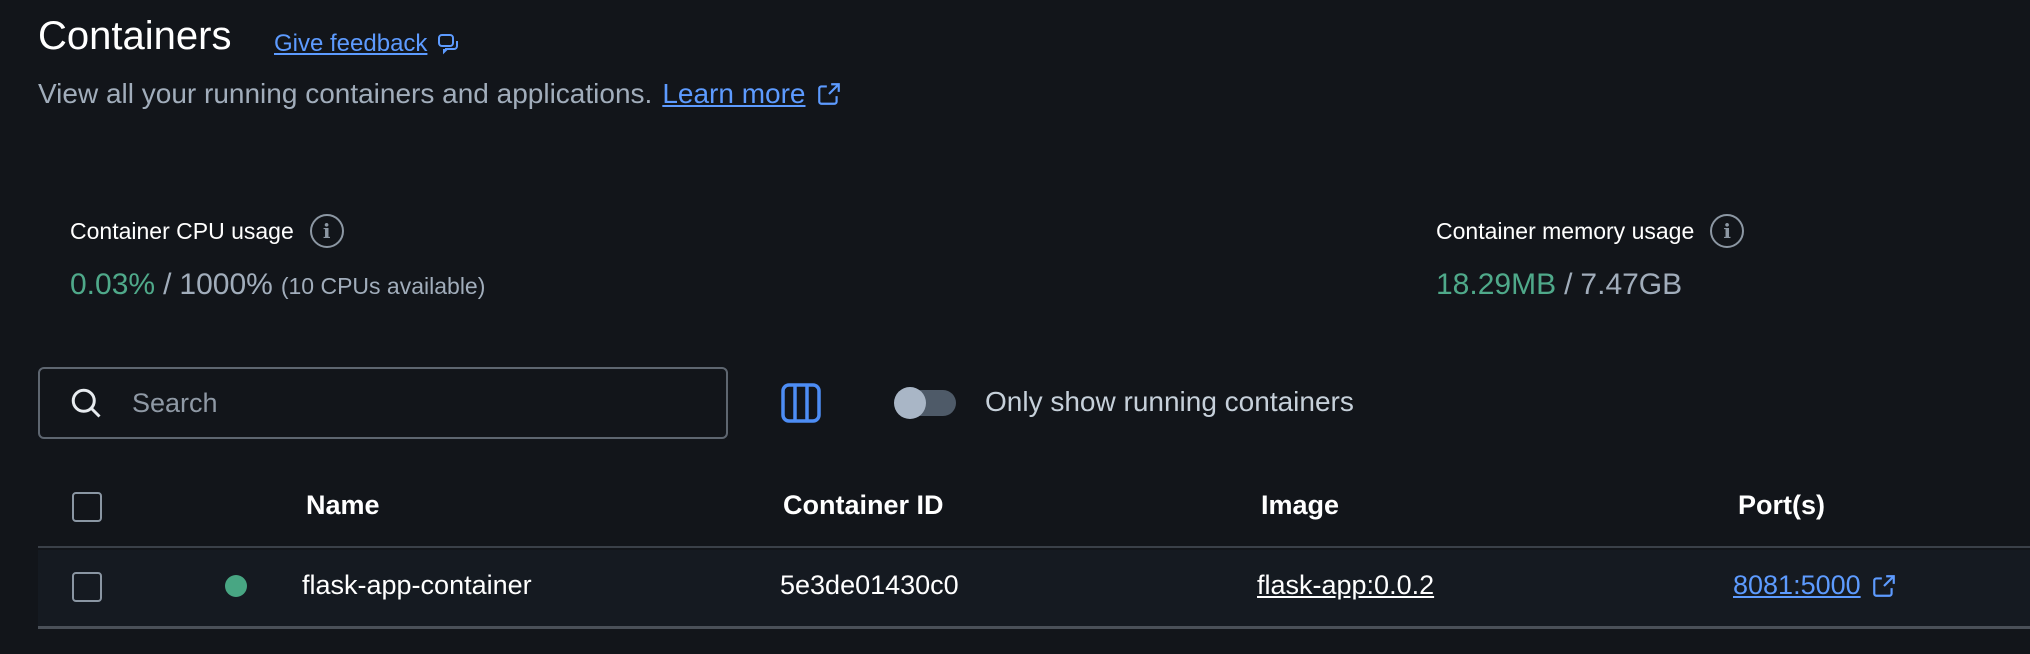 This screenshot has width=2030, height=654. I want to click on toggle-knob, so click(910, 403).